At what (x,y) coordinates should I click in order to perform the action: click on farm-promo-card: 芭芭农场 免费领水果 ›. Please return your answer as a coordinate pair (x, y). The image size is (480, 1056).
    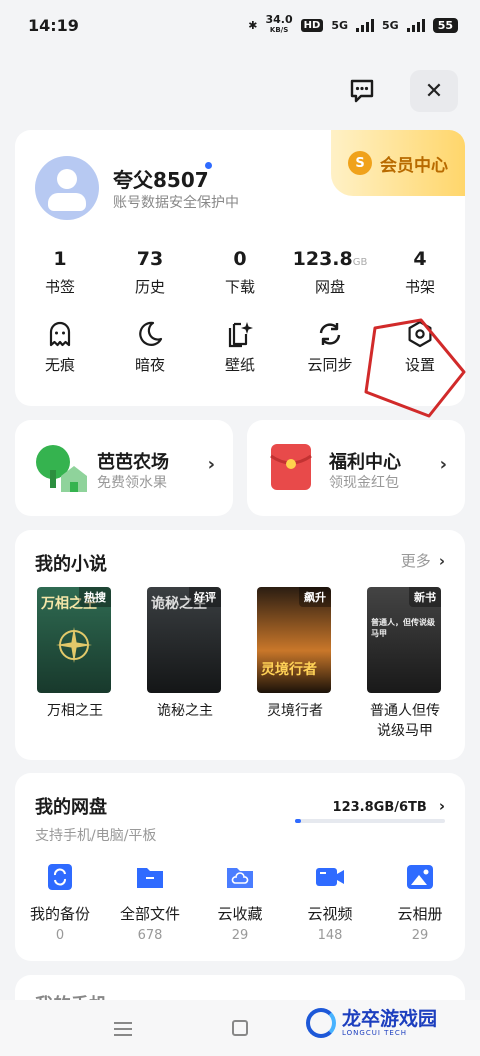
    Looking at the image, I should click on (124, 468).